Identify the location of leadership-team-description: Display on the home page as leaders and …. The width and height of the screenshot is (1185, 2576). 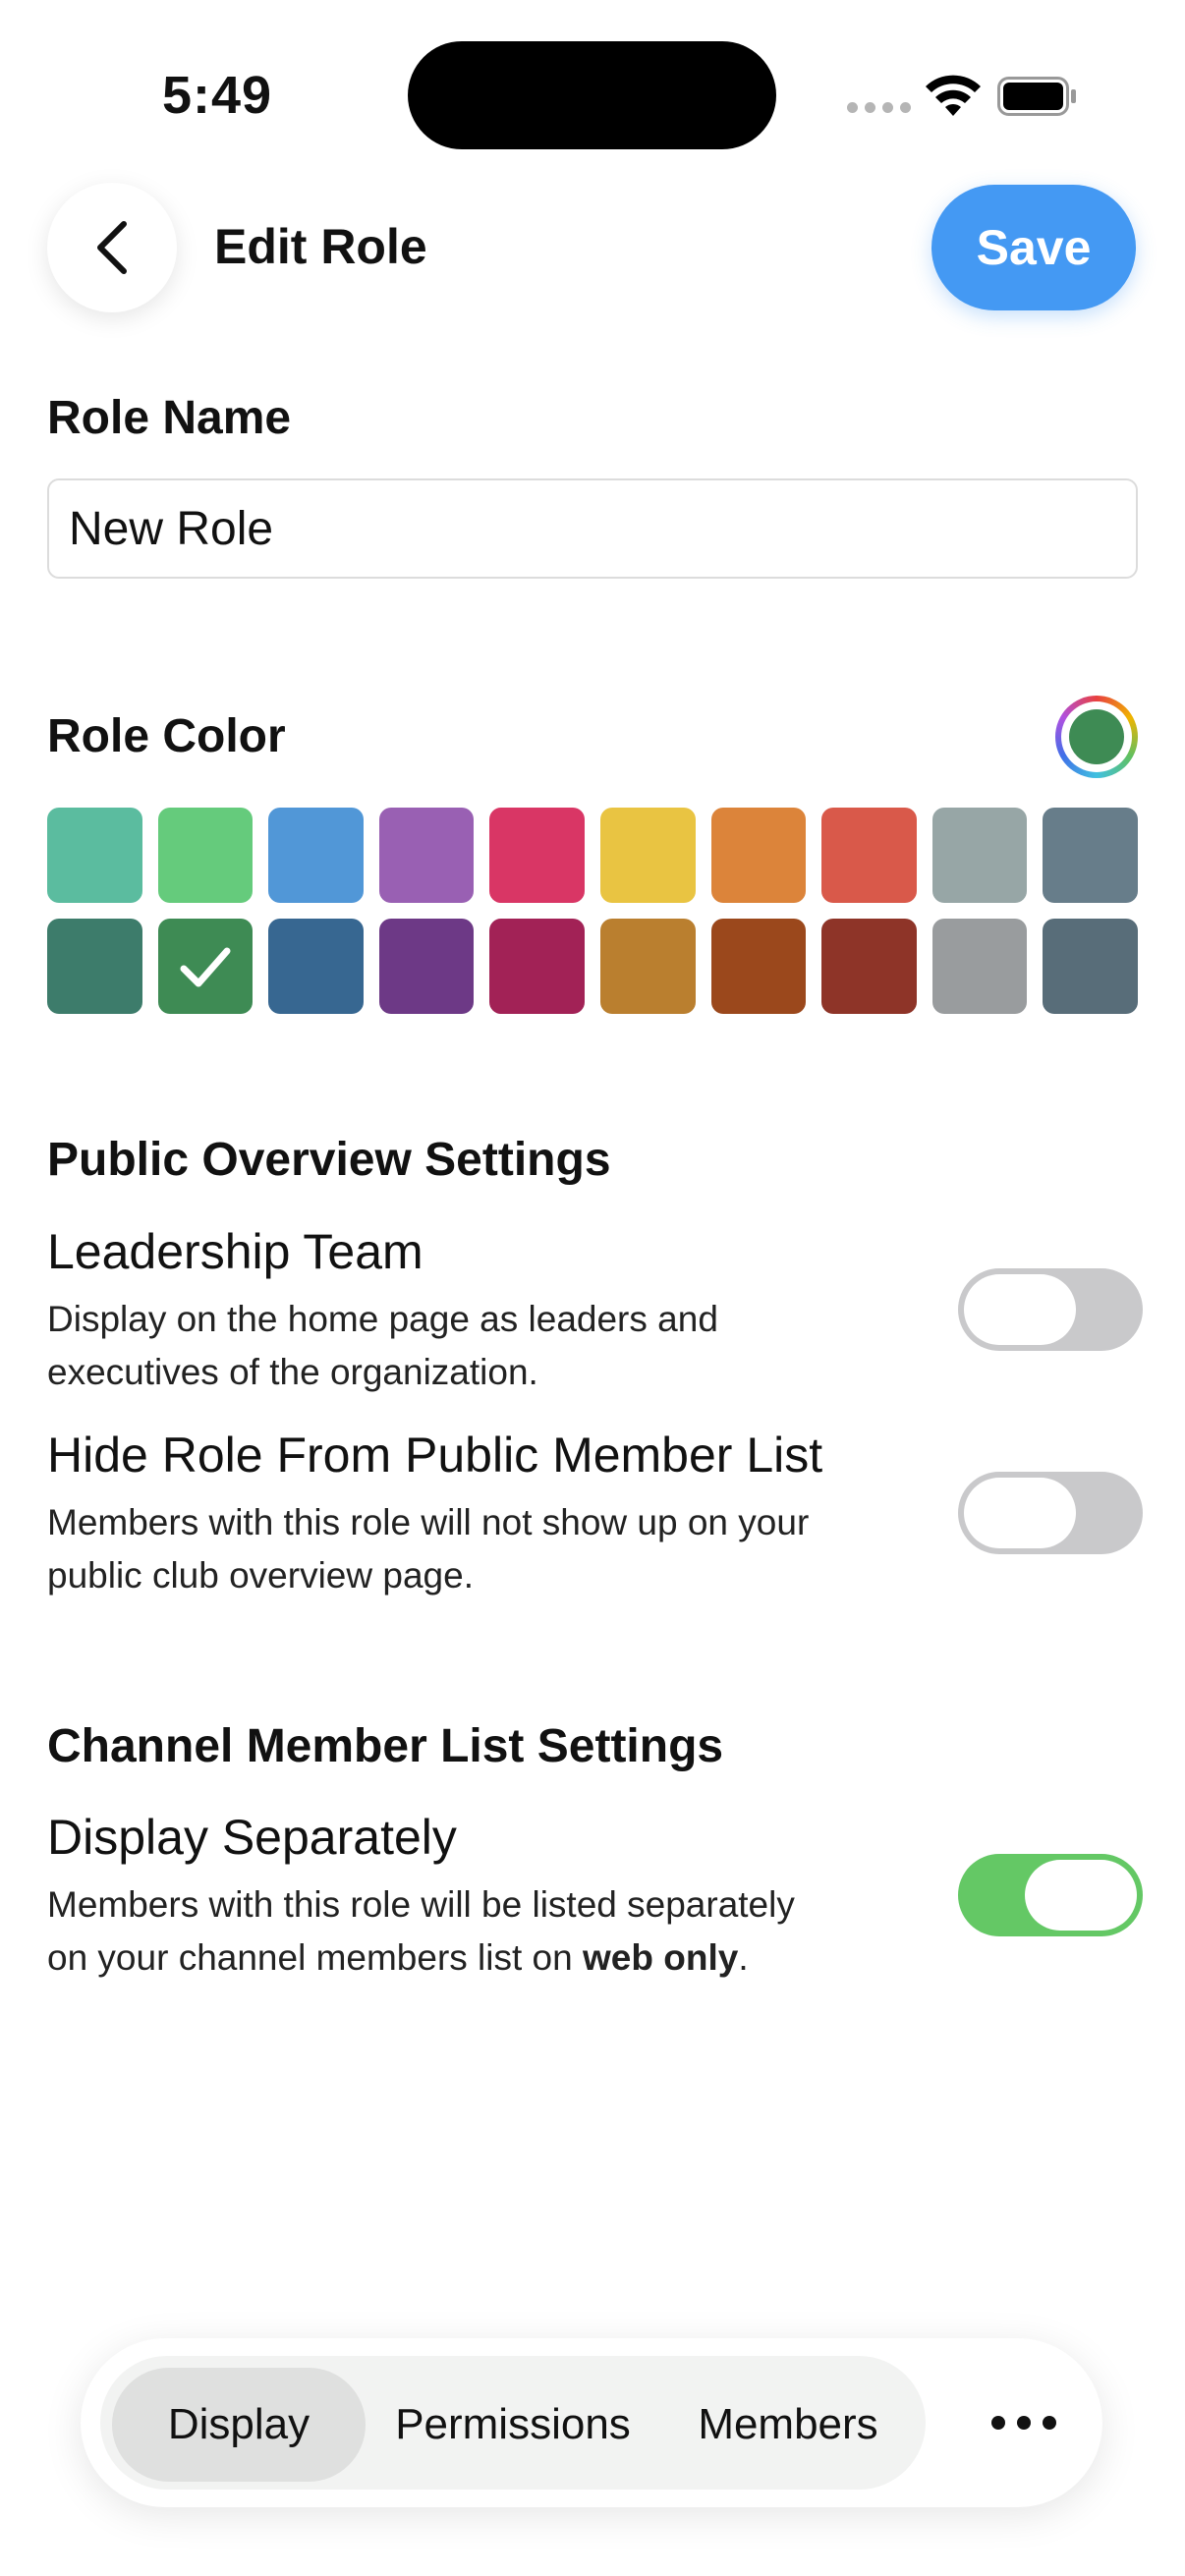
(383, 1345).